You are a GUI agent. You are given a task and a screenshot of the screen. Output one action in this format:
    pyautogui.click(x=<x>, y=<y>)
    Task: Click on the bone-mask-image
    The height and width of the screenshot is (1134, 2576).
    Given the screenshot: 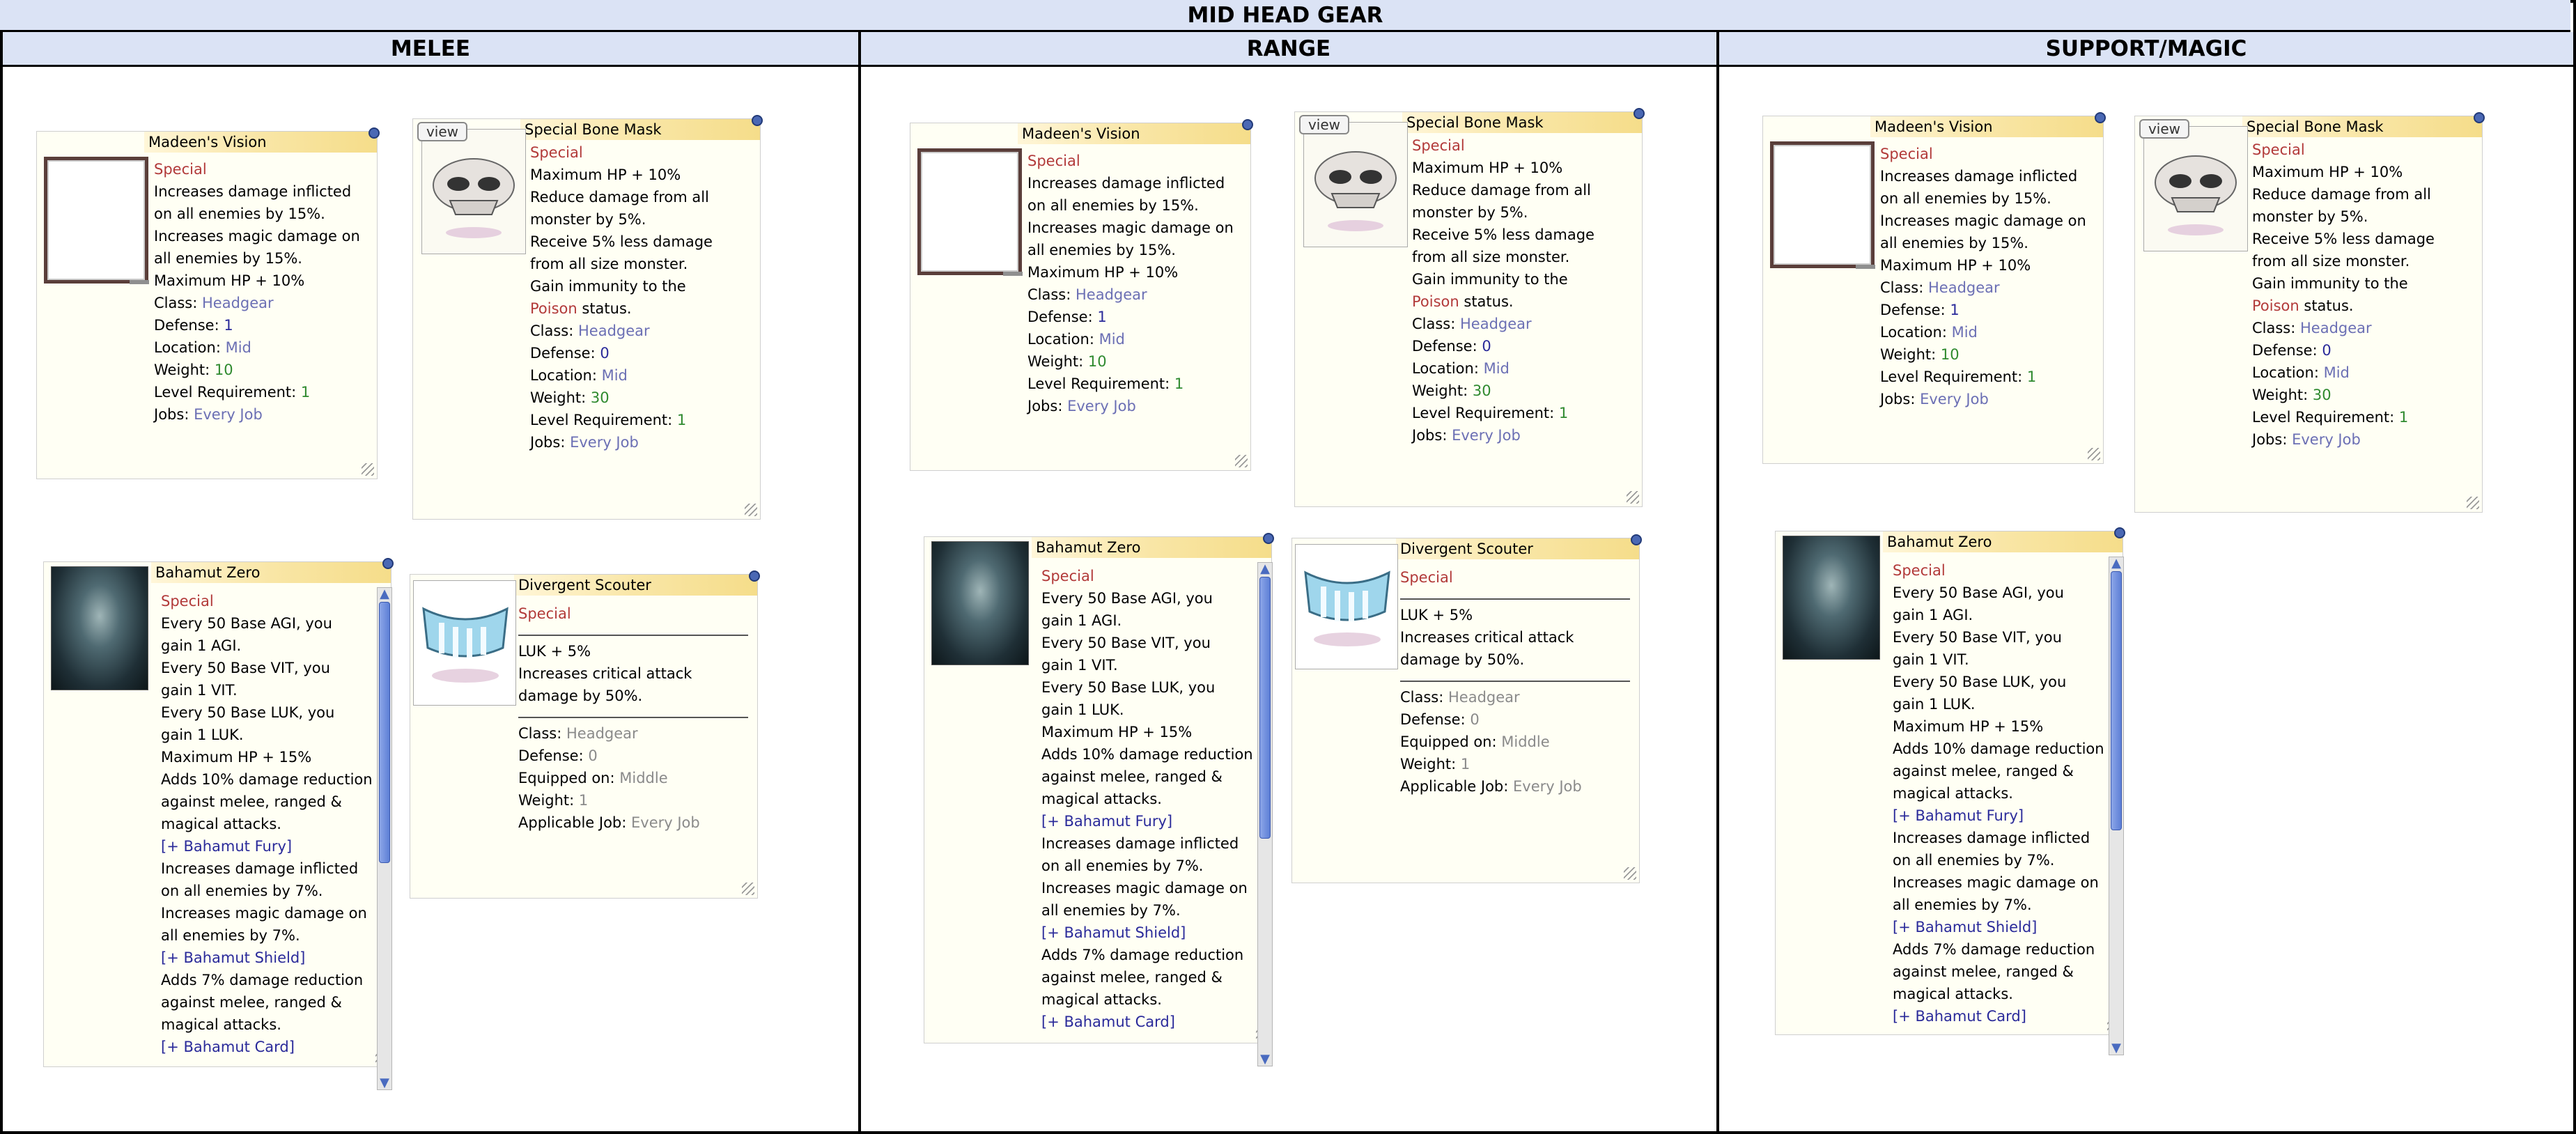 What is the action you would take?
    pyautogui.click(x=1355, y=184)
    